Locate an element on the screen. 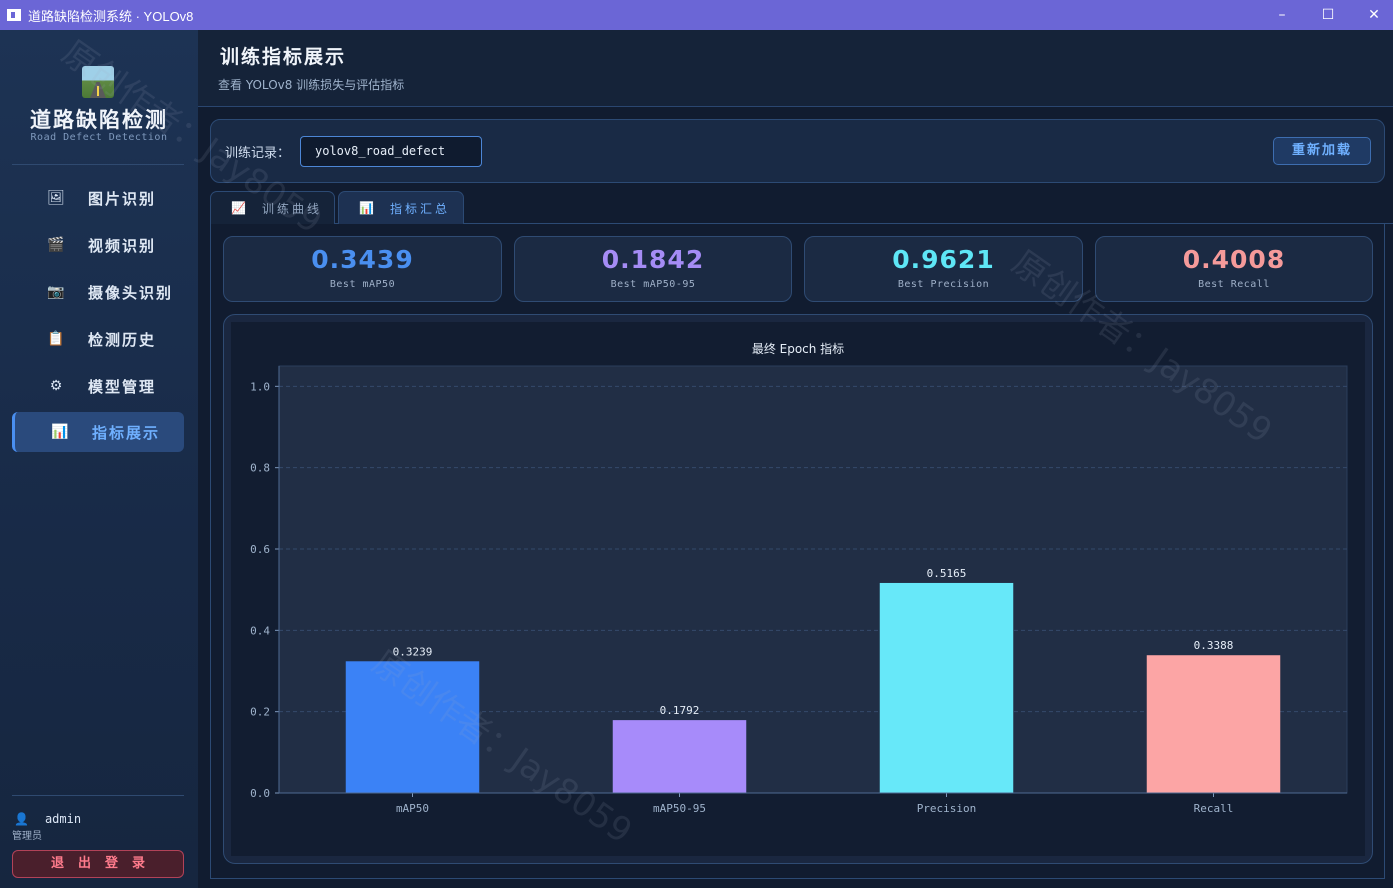  sidebar-item-detection-history: 📋 检测历史 is located at coordinates (98, 339).